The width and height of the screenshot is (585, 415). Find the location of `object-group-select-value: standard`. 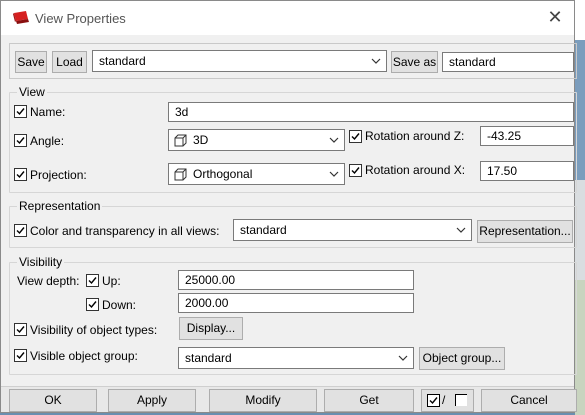

object-group-select-value: standard is located at coordinates (208, 358).